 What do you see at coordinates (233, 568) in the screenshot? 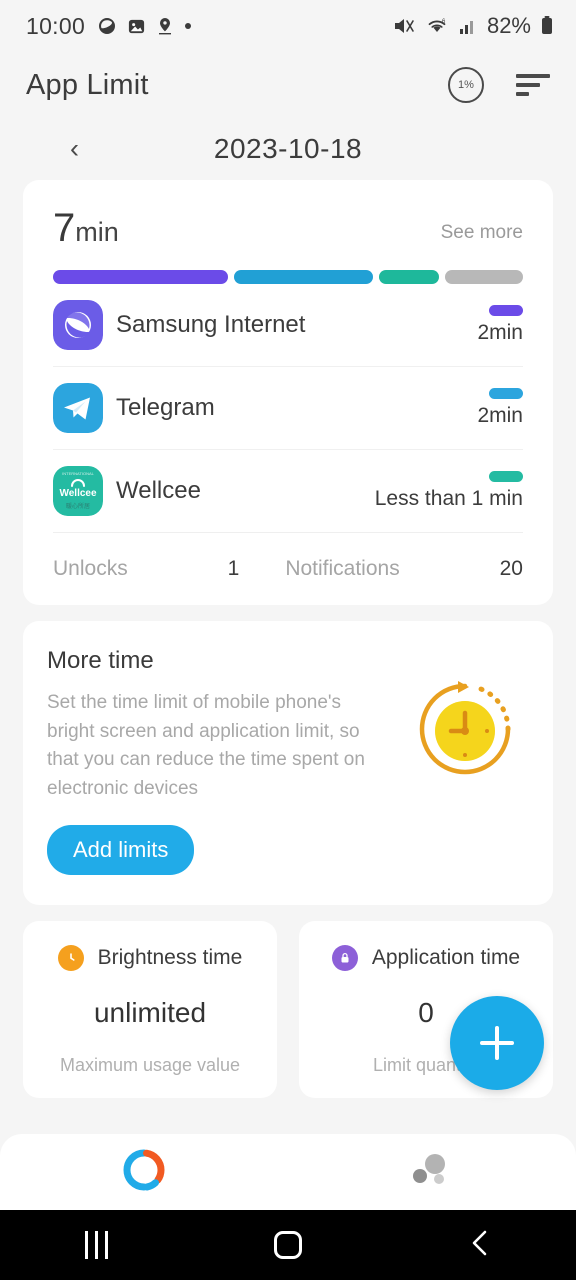
I see `unlocks-value: 1` at bounding box center [233, 568].